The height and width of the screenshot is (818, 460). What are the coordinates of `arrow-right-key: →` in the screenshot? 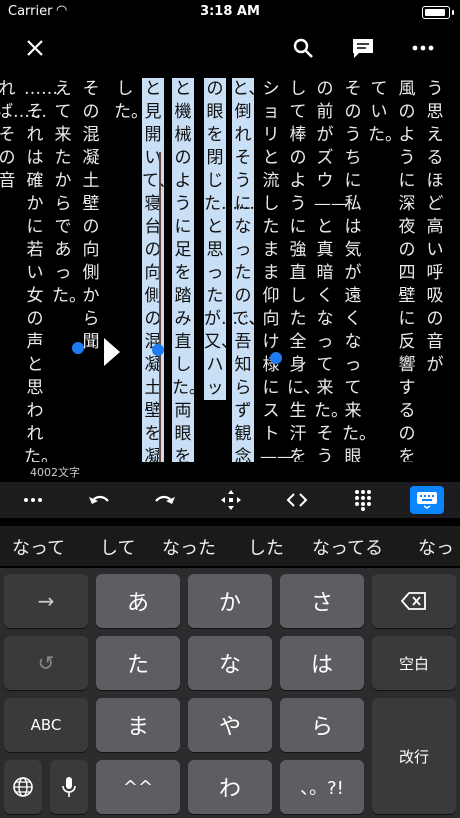 It's located at (46, 601).